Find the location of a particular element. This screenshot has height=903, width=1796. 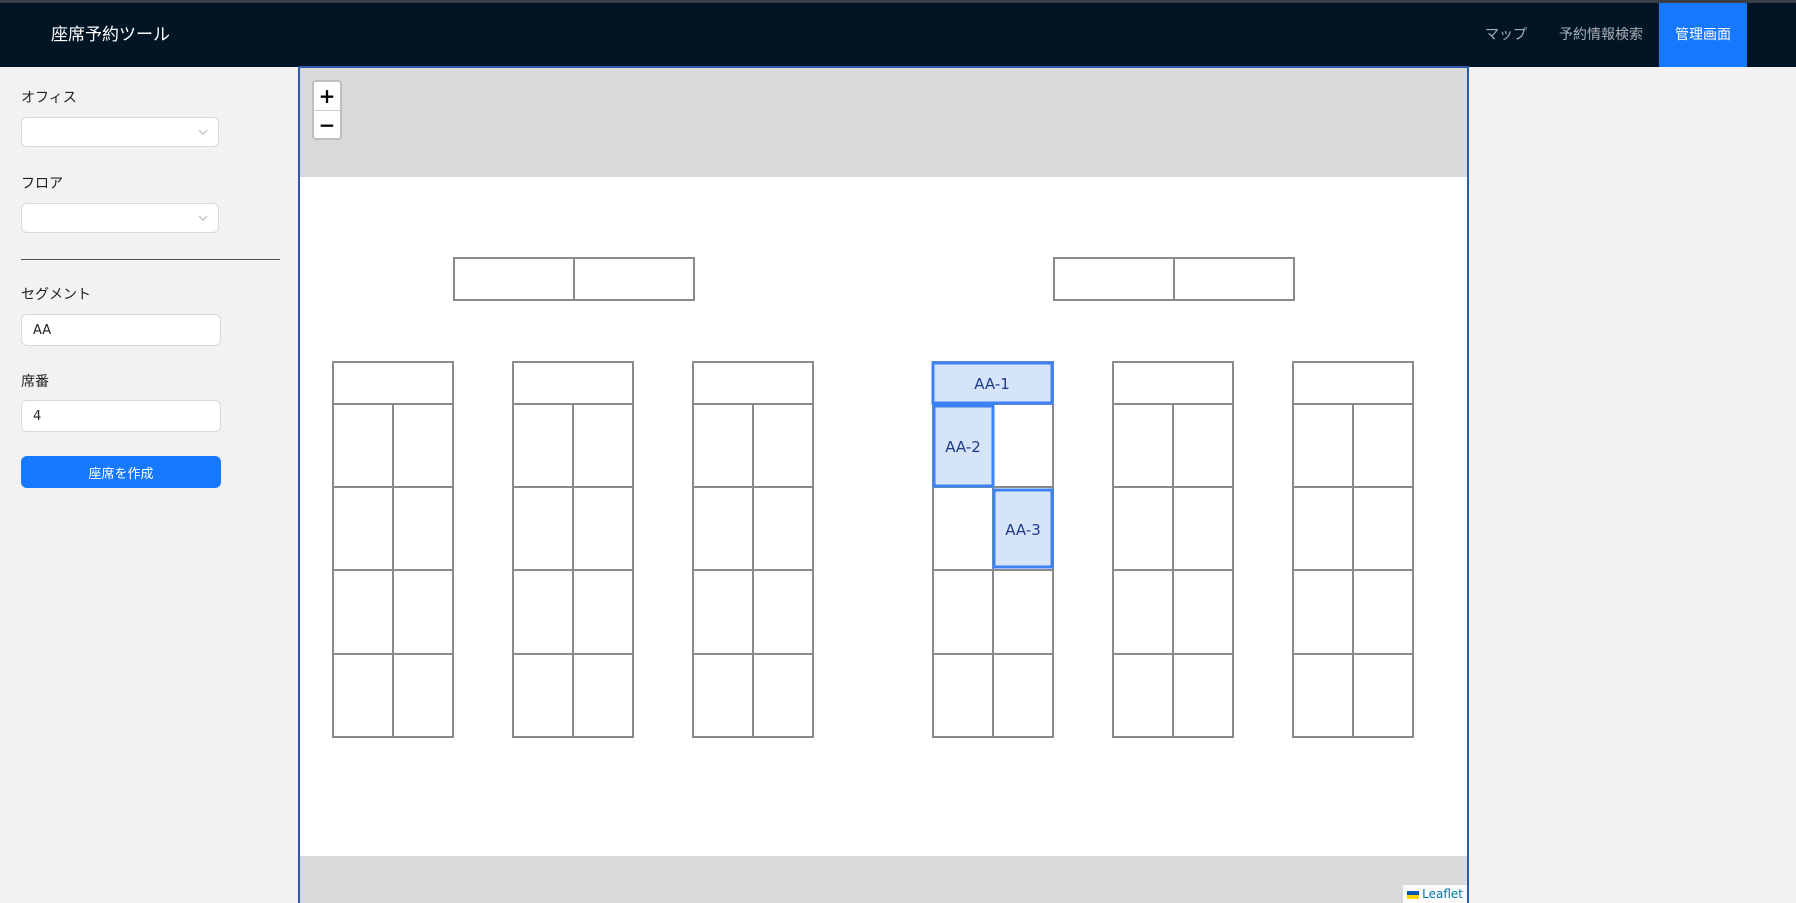

zoom-out-button: − is located at coordinates (327, 125).